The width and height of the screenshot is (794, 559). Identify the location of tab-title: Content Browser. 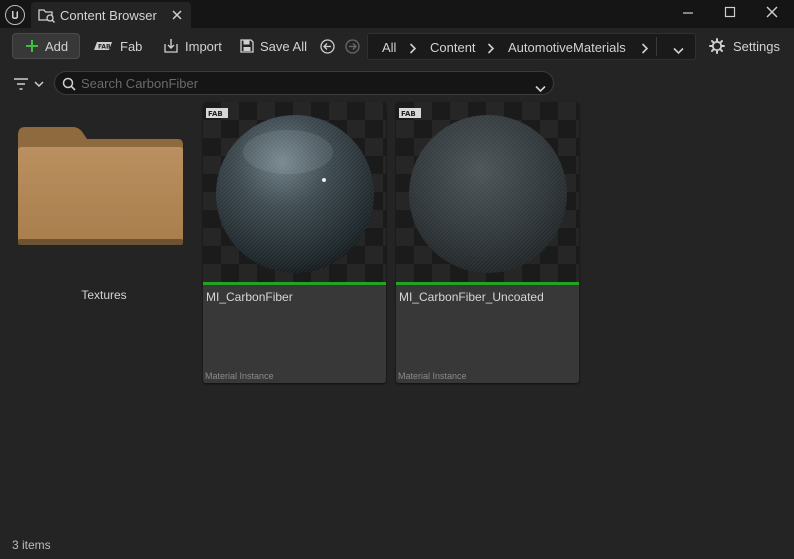
(108, 15).